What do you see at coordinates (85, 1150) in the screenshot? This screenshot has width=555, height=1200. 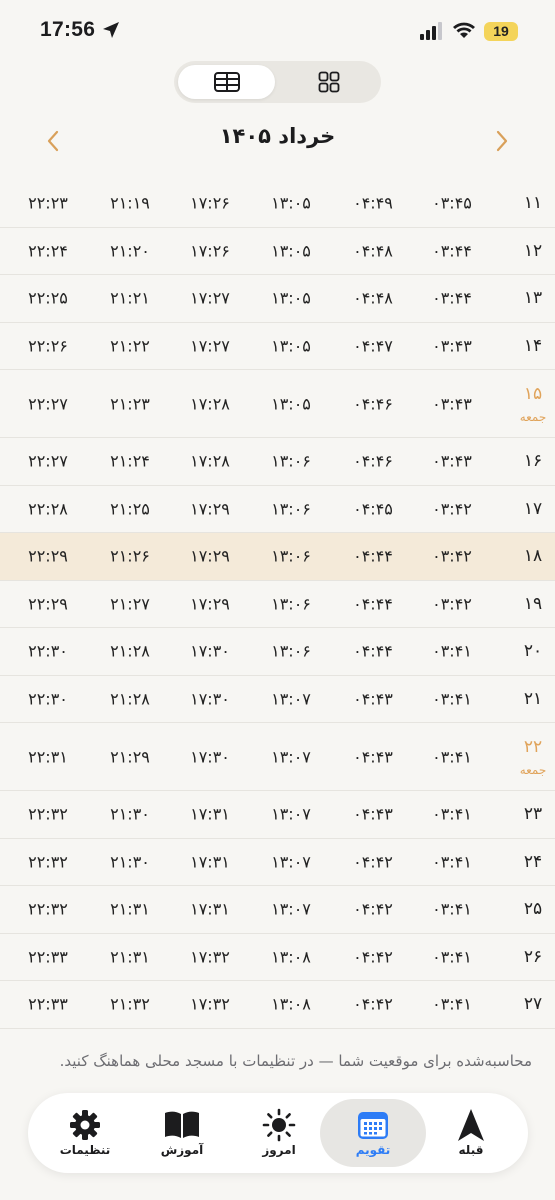 I see `tab-settings-label: تنظیمات` at bounding box center [85, 1150].